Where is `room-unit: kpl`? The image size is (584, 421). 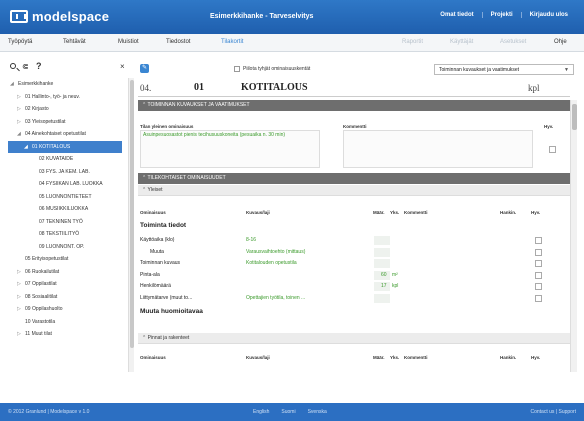
room-unit: kpl is located at coordinates (534, 88).